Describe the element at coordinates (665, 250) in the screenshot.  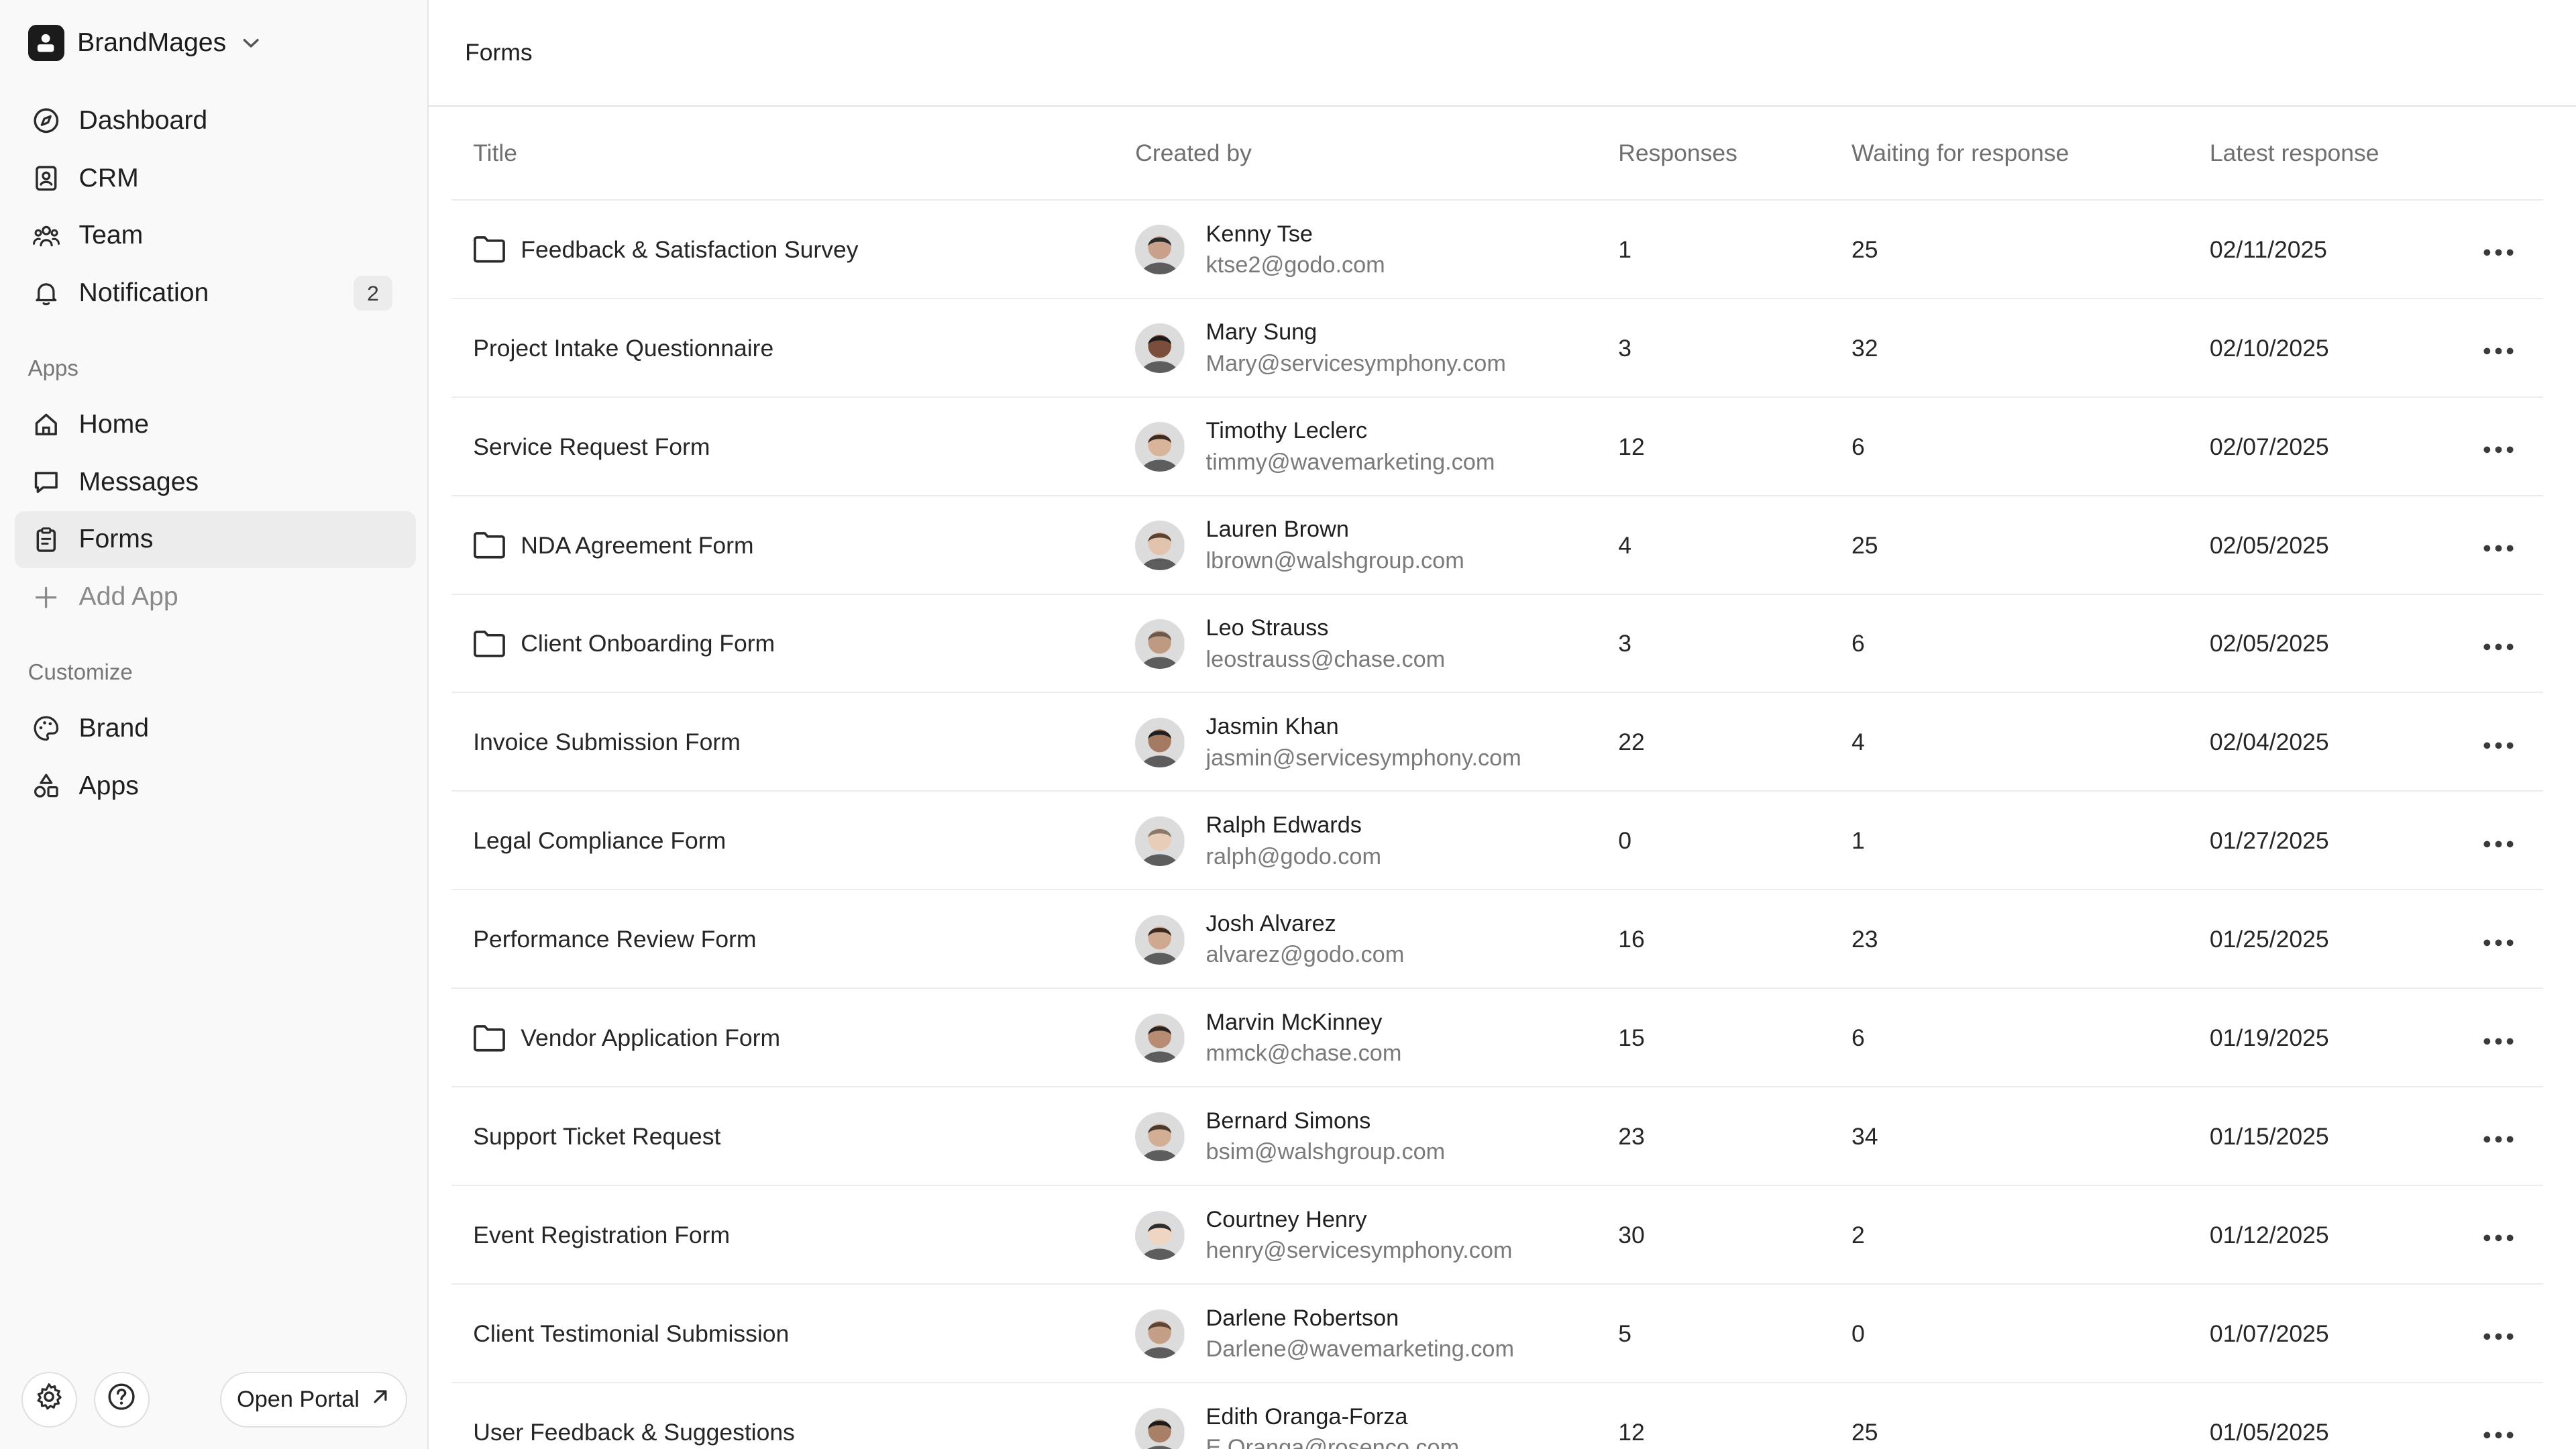
I see `form-title-cell: Feedback & Satisfaction Survey` at that location.